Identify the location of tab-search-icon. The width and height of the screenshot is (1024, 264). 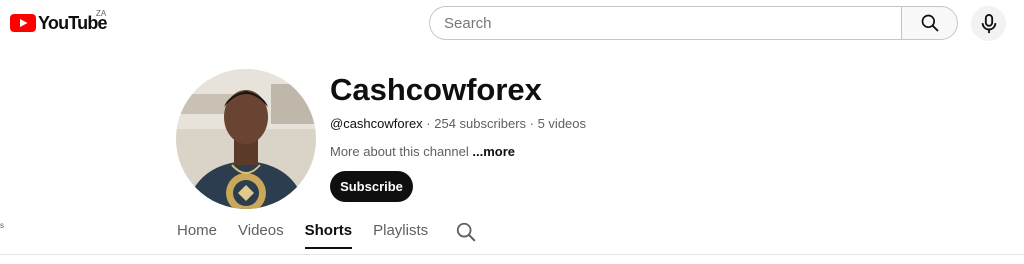
(466, 232).